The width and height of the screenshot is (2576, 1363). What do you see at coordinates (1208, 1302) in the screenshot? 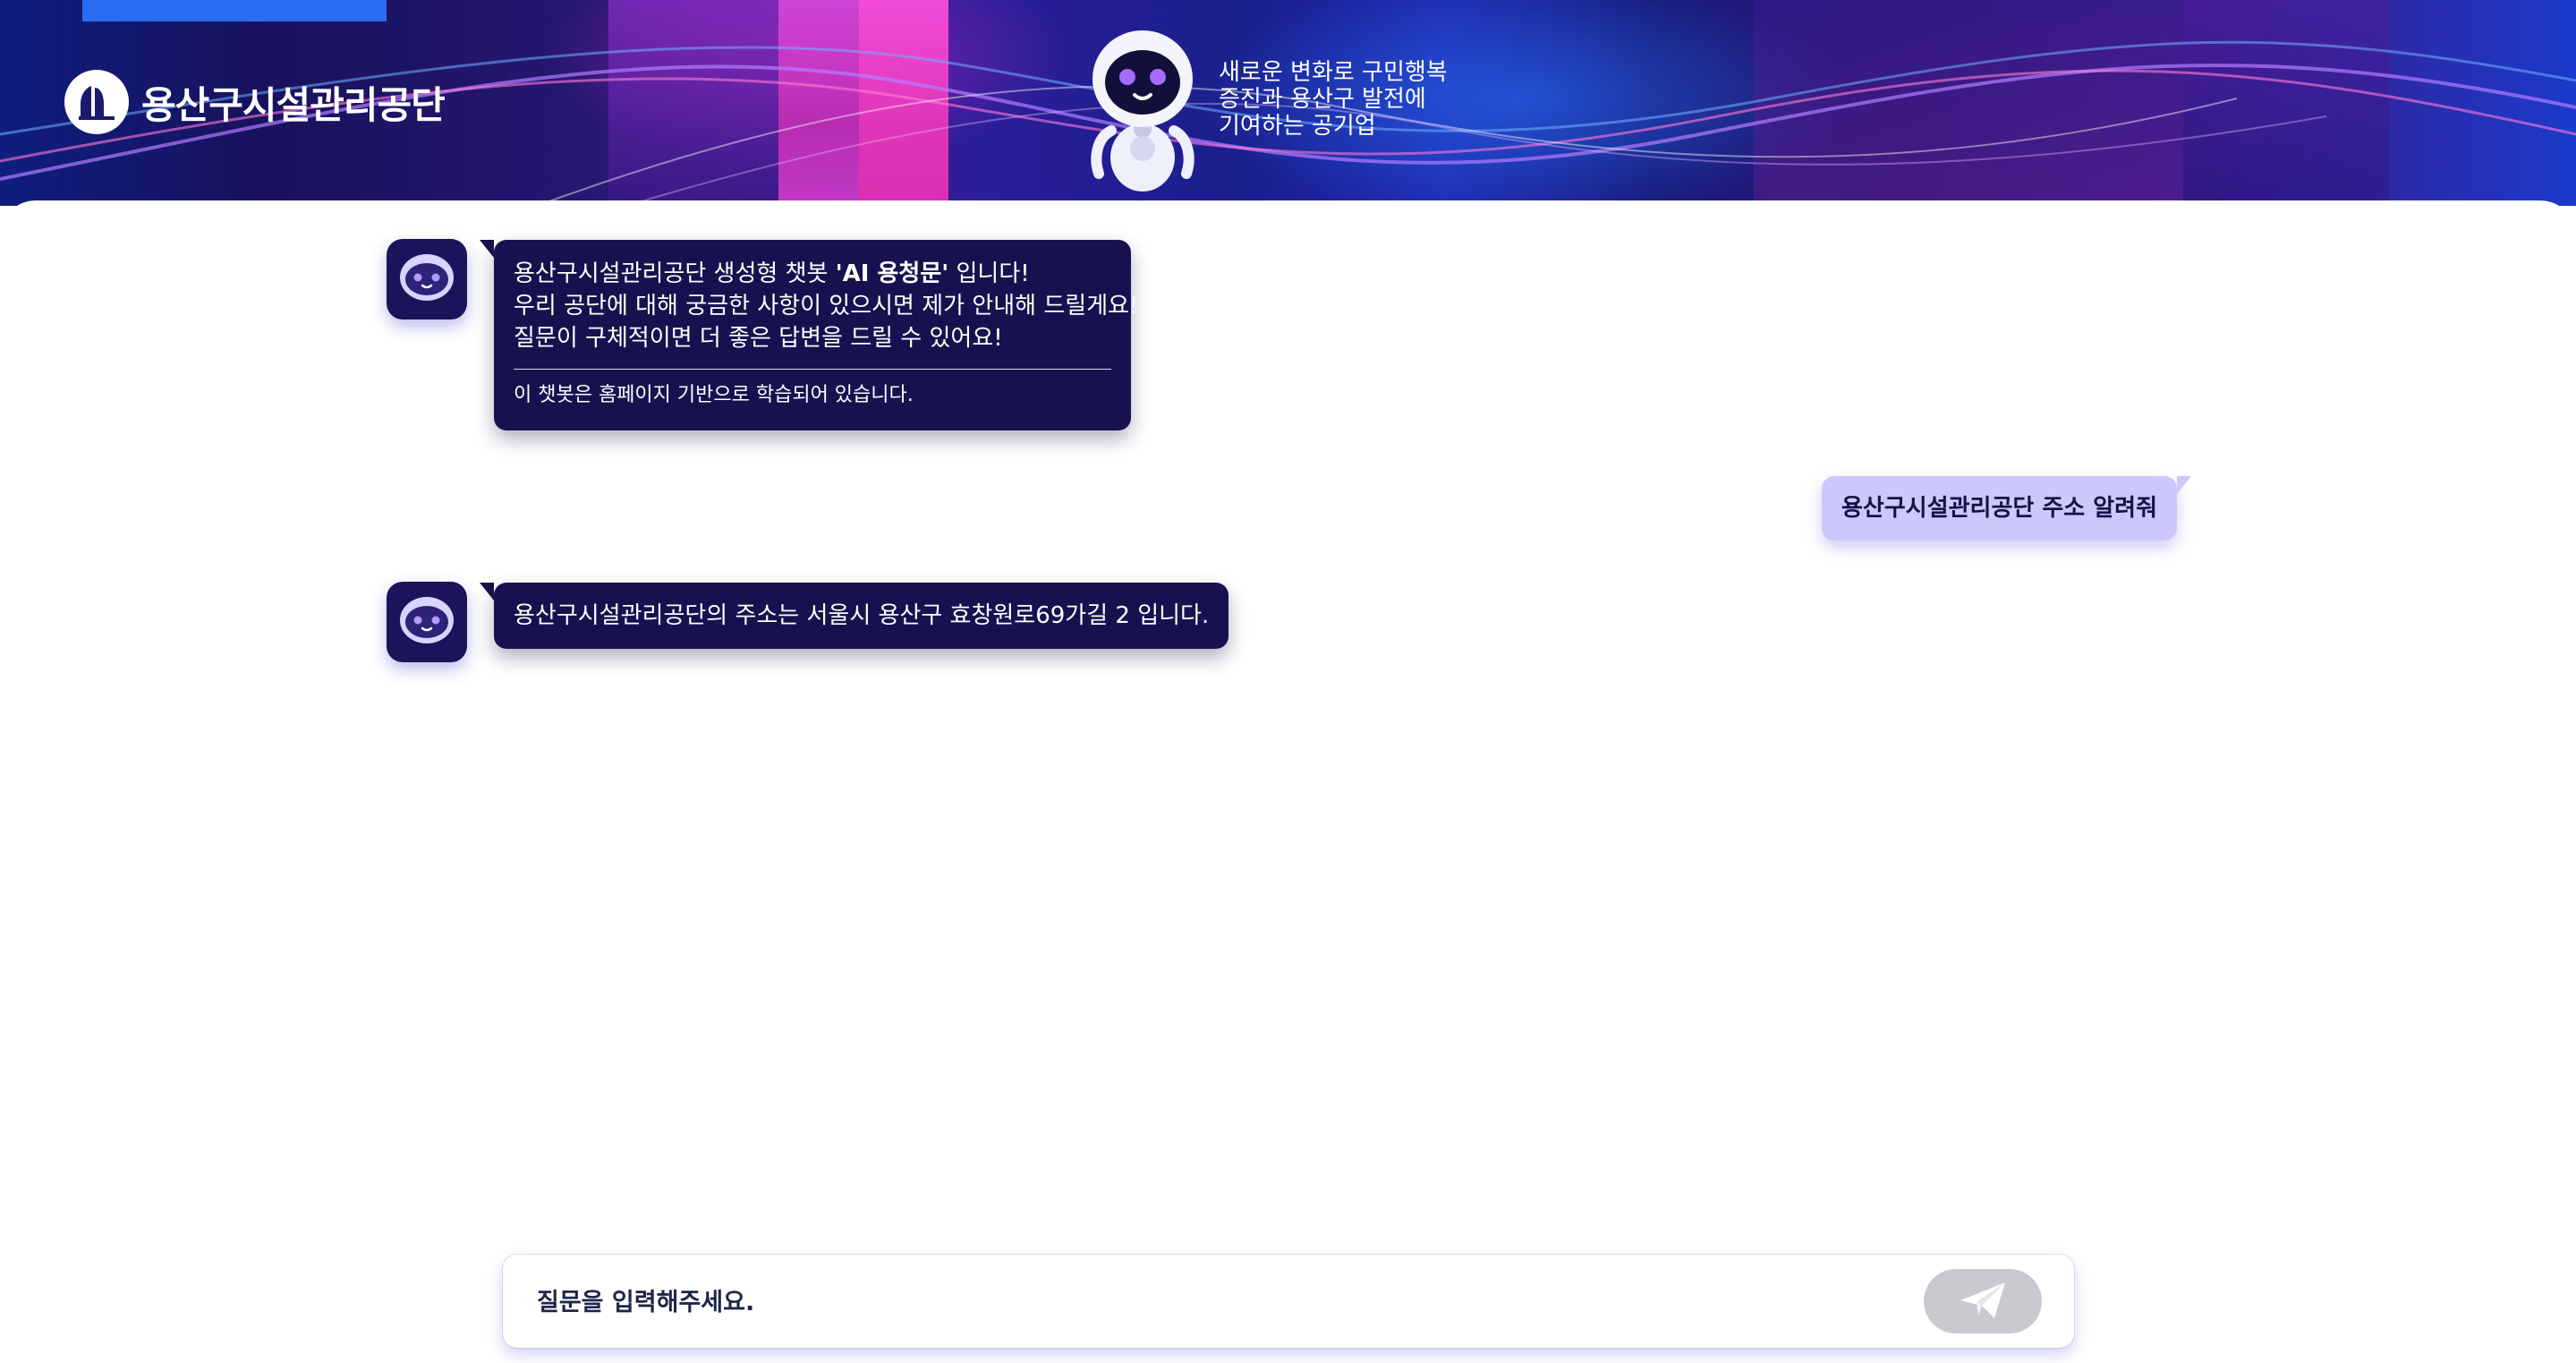
I see `question-input` at bounding box center [1208, 1302].